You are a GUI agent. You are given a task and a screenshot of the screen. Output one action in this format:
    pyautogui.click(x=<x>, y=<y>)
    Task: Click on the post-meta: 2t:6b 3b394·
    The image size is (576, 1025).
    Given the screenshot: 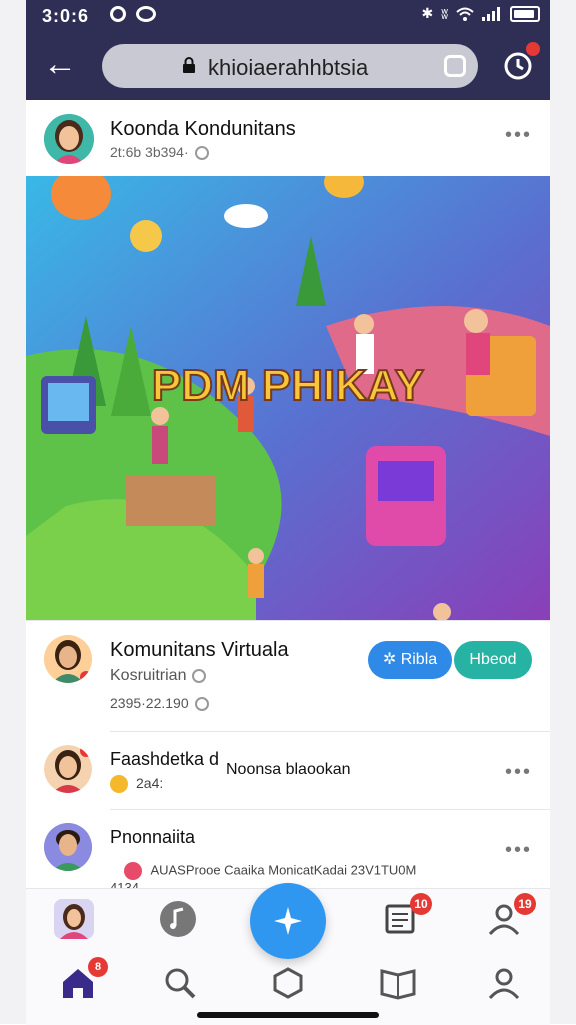 What is the action you would take?
    pyautogui.click(x=159, y=152)
    